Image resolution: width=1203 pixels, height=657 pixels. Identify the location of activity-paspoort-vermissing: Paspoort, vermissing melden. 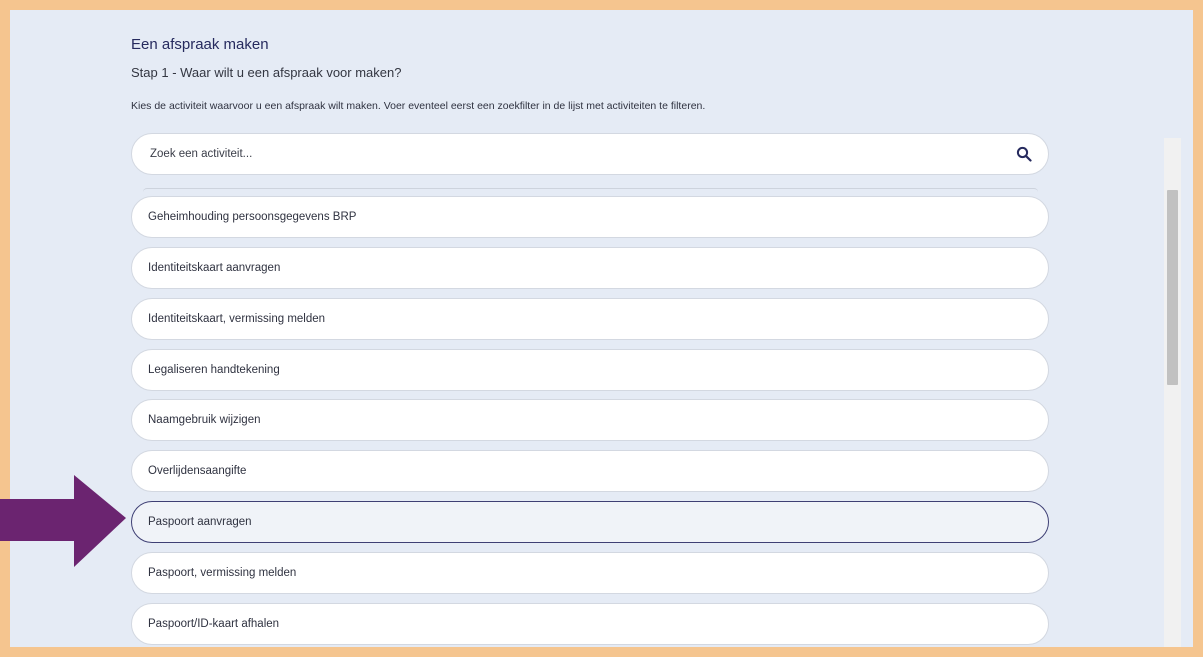
(590, 573).